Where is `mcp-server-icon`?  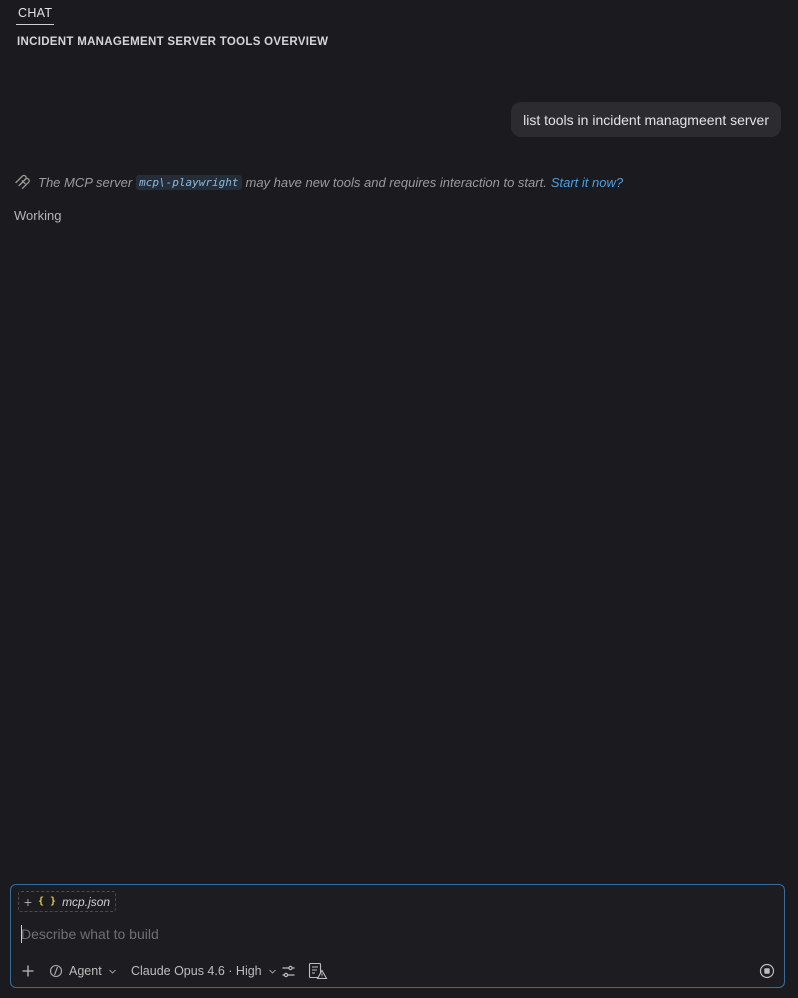
mcp-server-icon is located at coordinates (23, 182).